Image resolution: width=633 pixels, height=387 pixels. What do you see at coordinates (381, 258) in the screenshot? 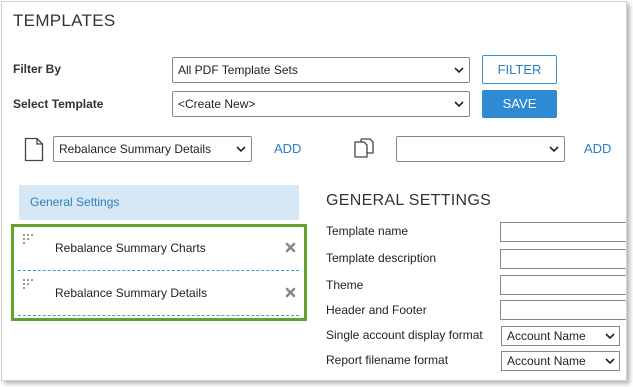
I see `template-description-label: Template description` at bounding box center [381, 258].